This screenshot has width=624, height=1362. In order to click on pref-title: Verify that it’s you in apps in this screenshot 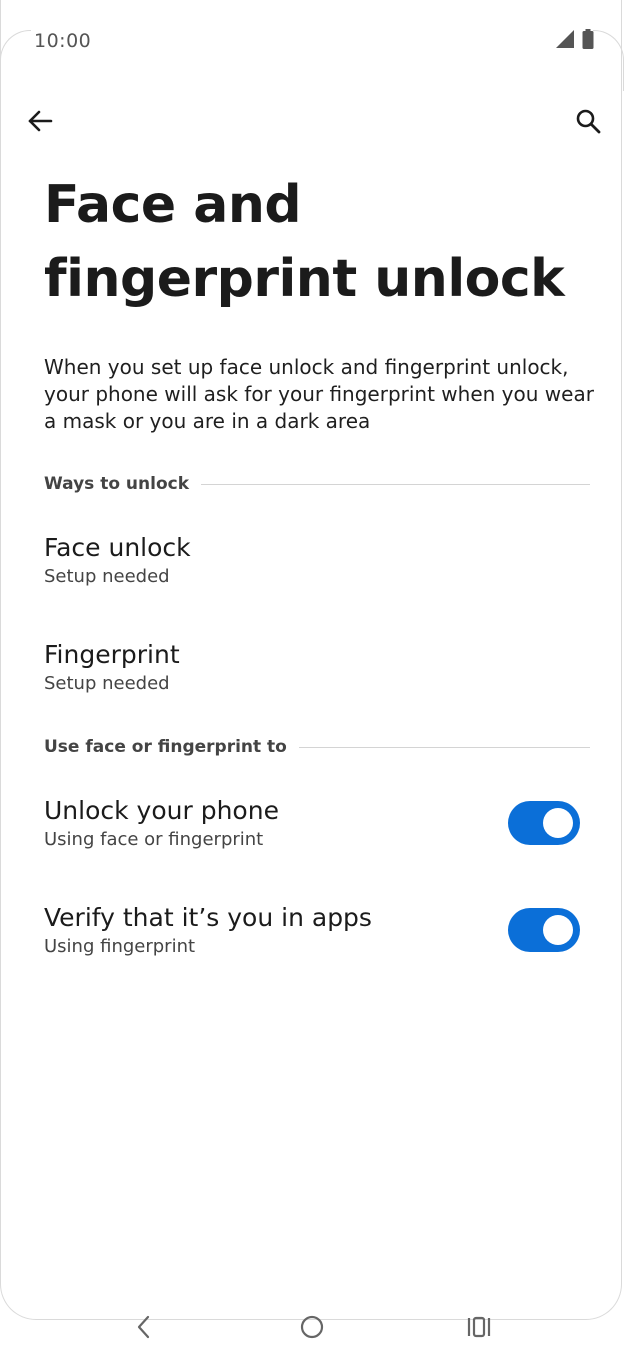, I will do `click(208, 917)`.